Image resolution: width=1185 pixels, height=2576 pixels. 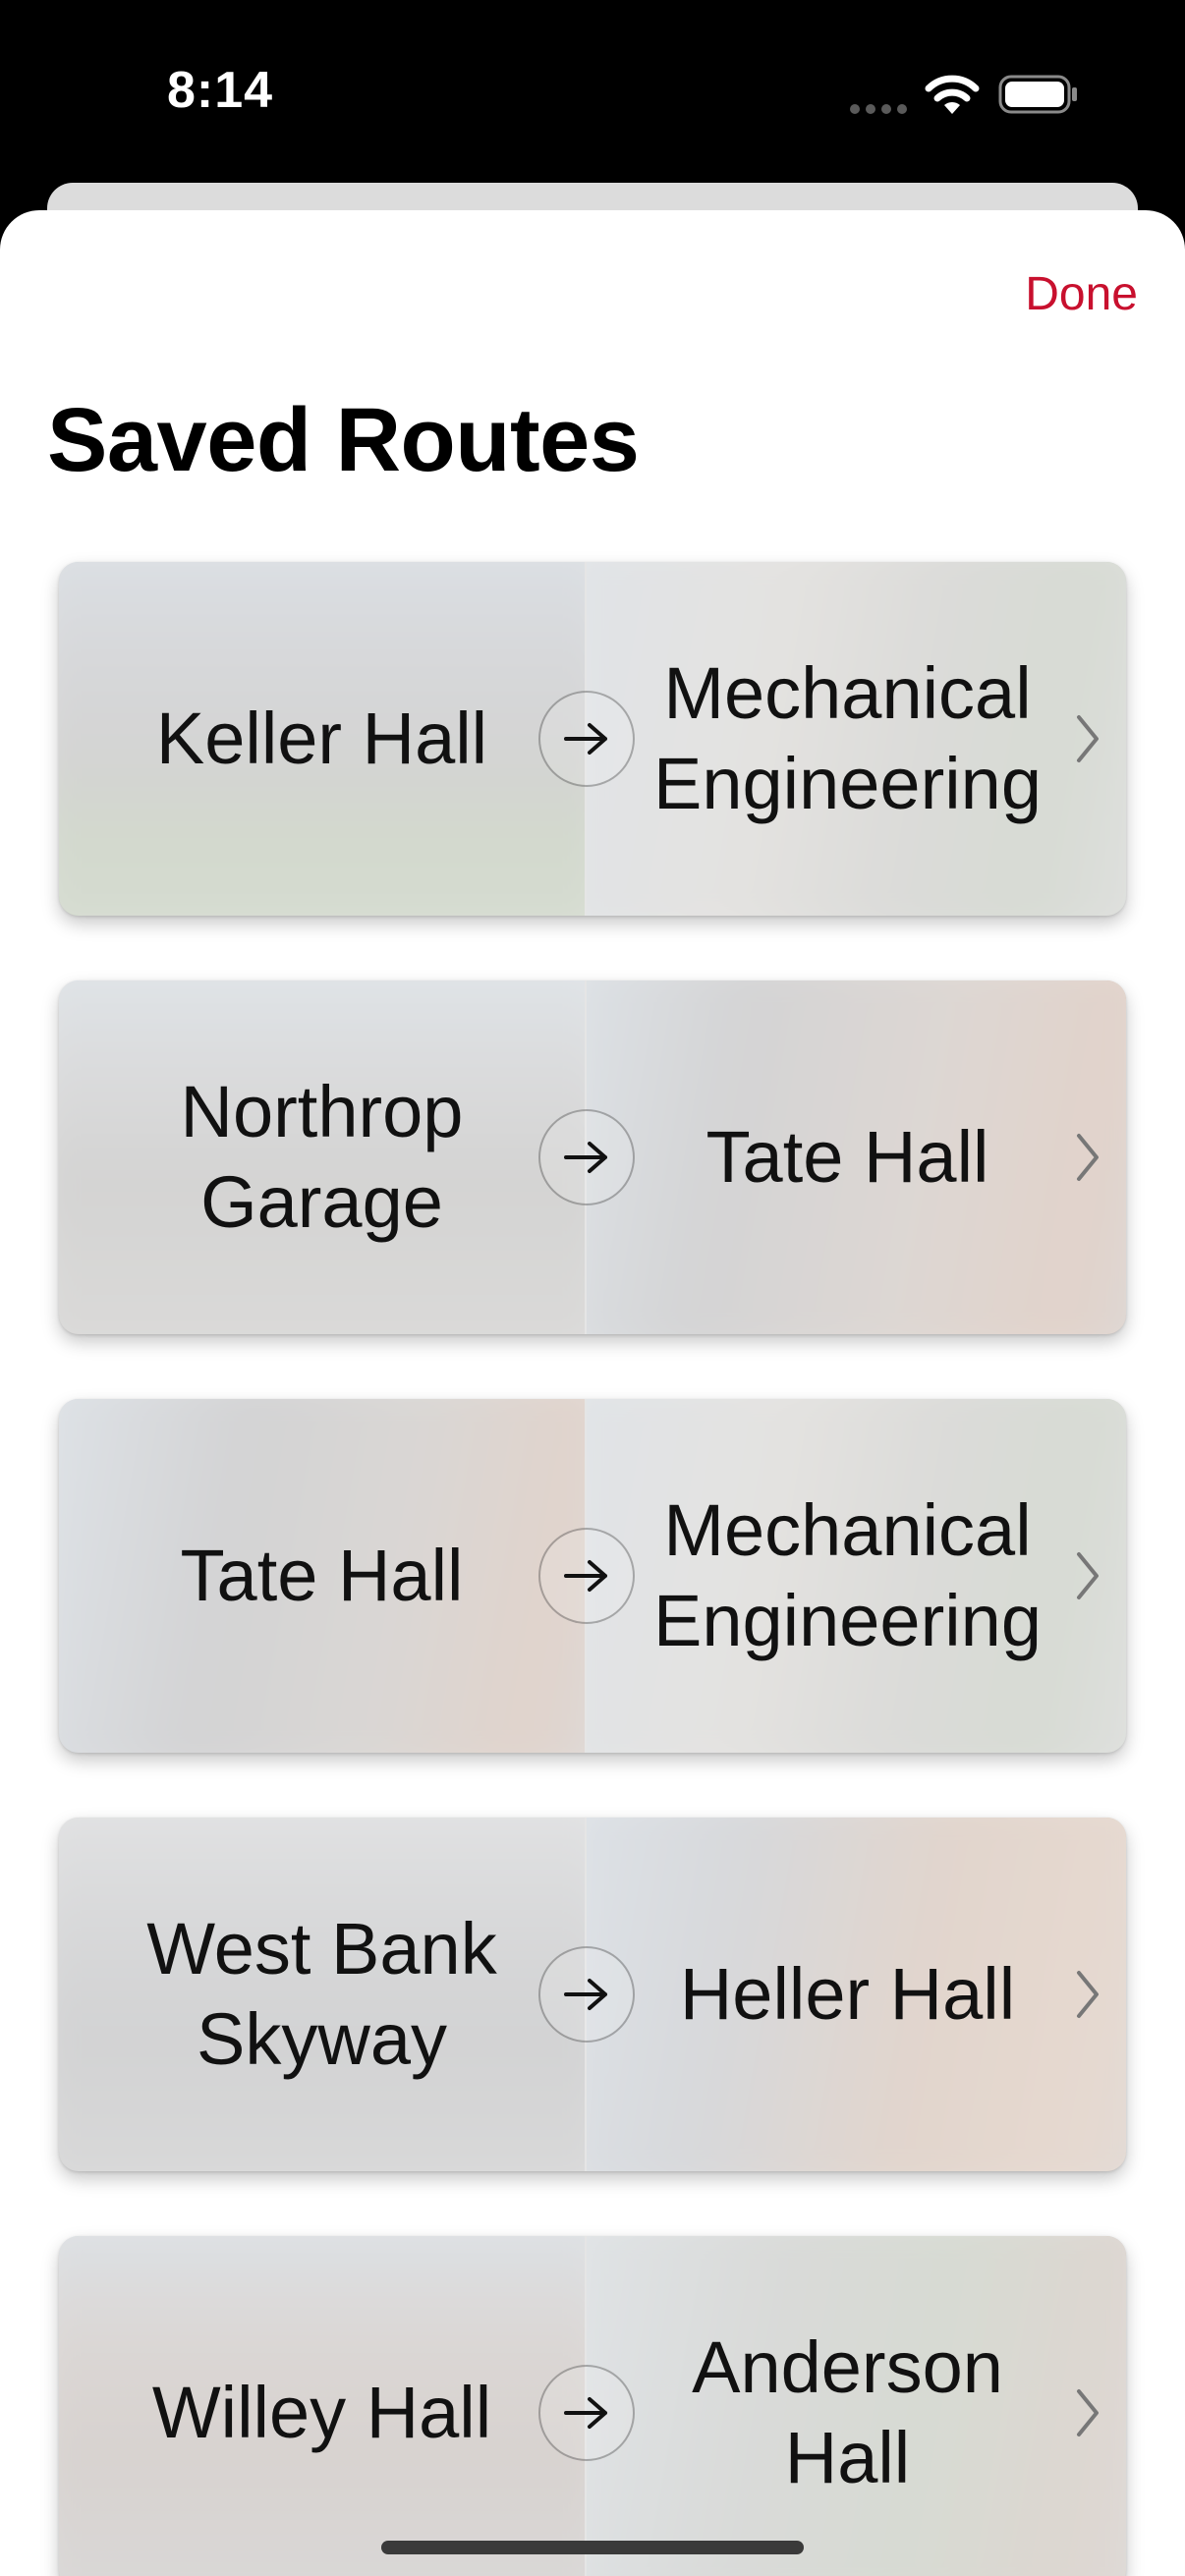 I want to click on home-indicator, so click(x=592, y=2547).